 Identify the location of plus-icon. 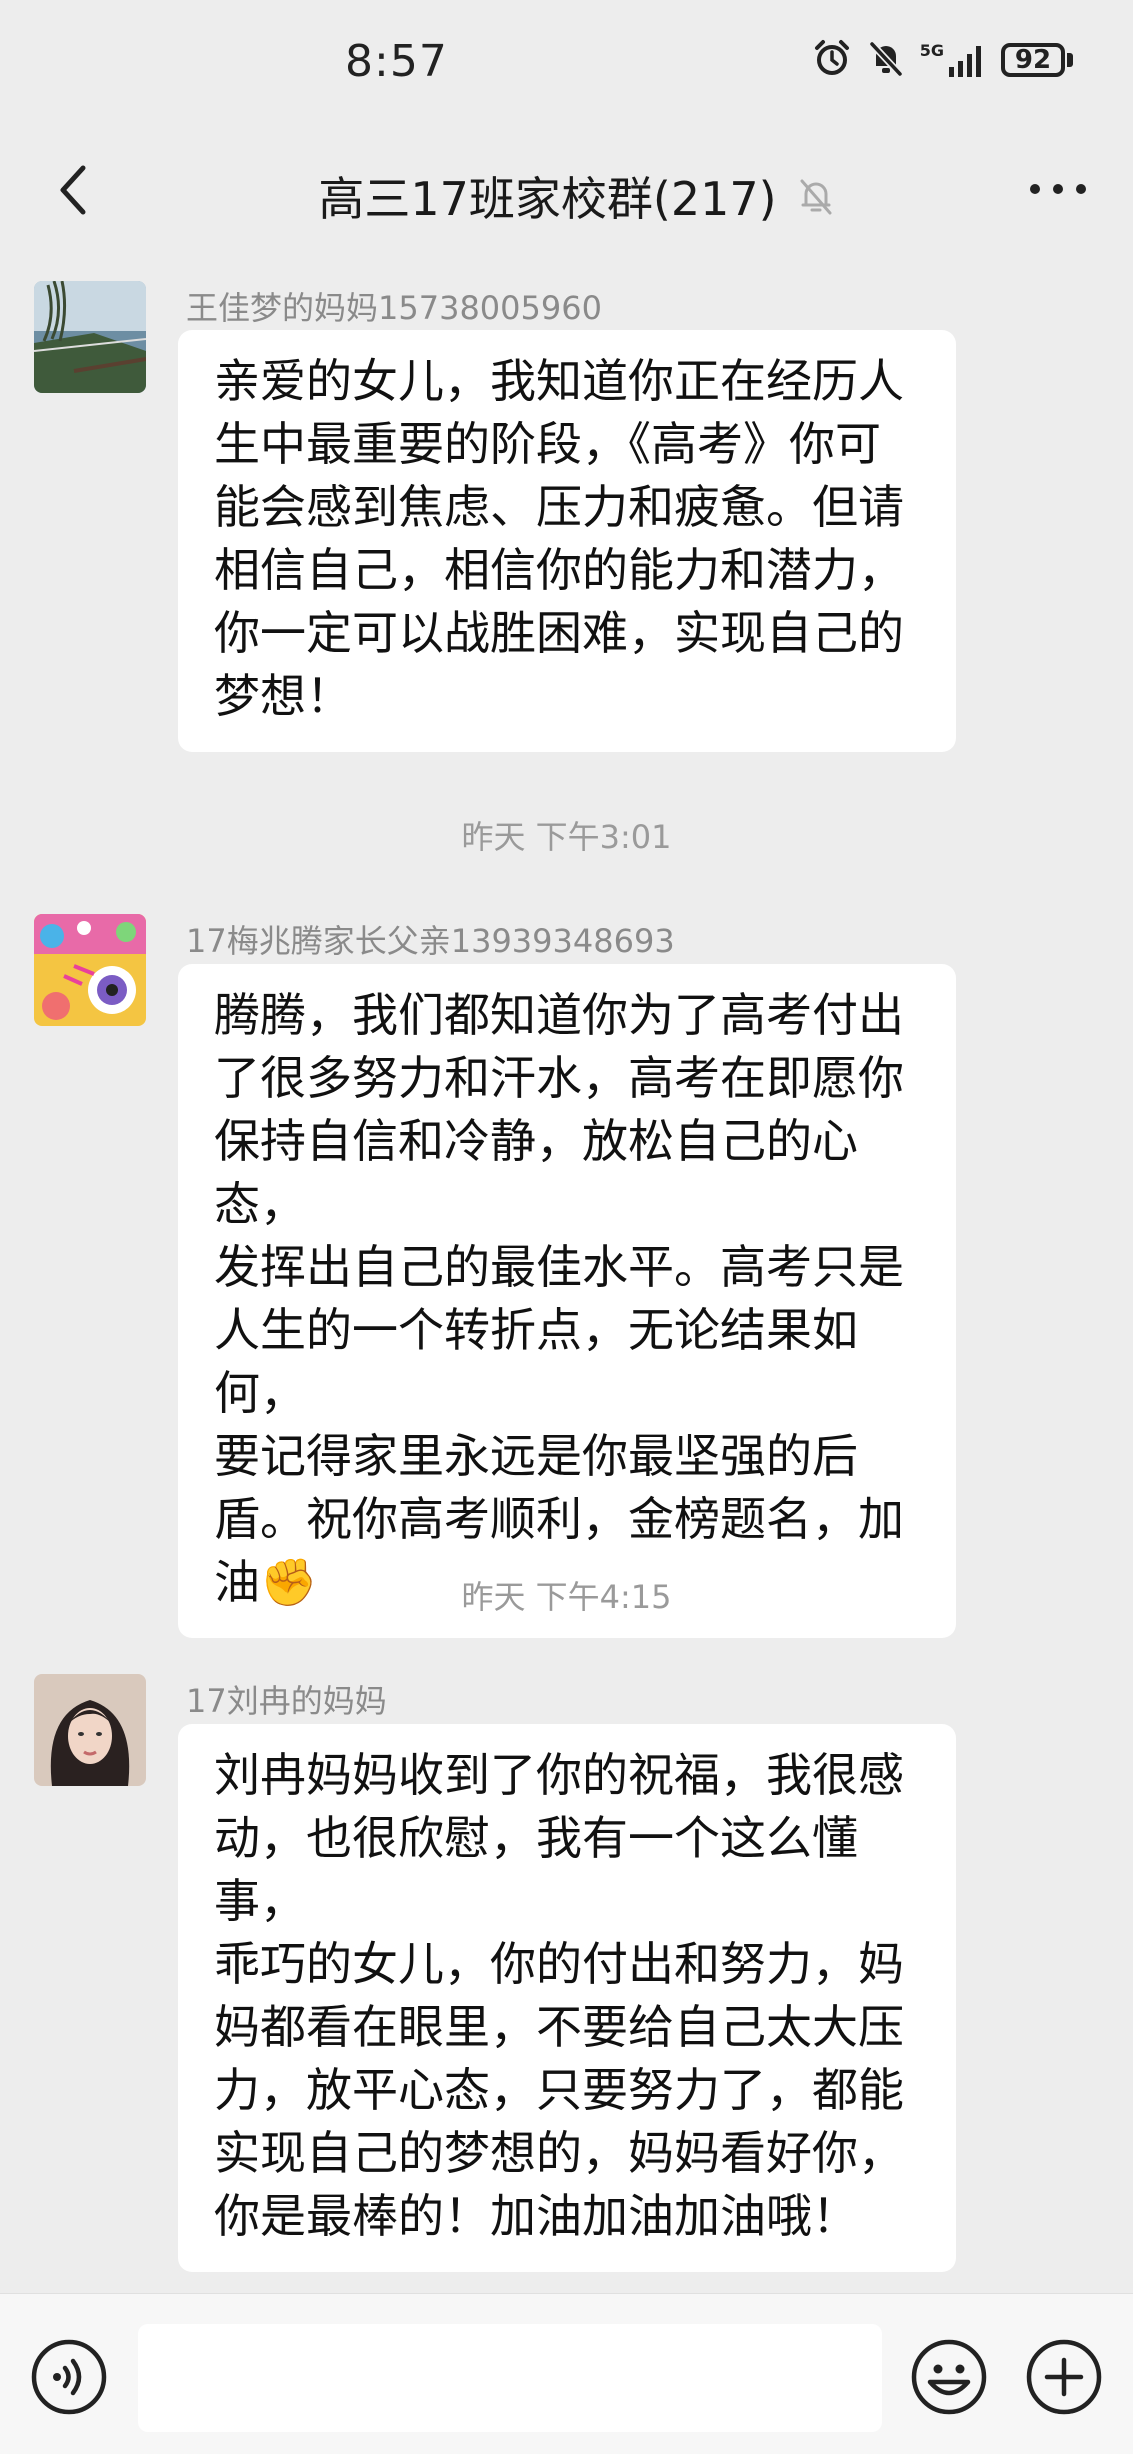
(1064, 2377).